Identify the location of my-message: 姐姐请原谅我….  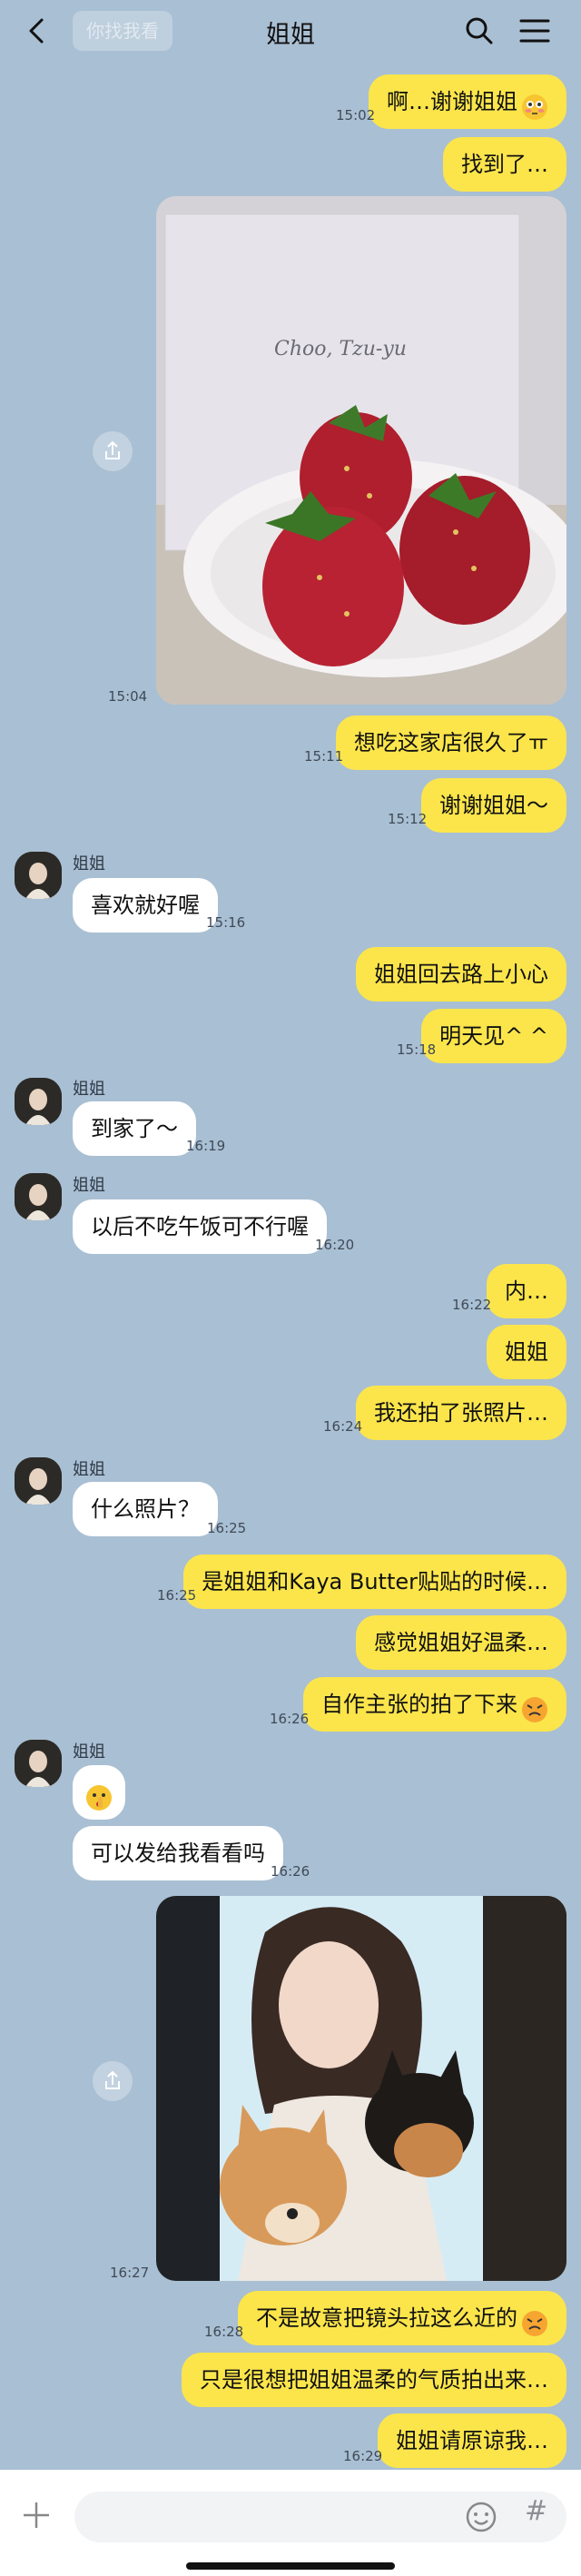
(472, 2440).